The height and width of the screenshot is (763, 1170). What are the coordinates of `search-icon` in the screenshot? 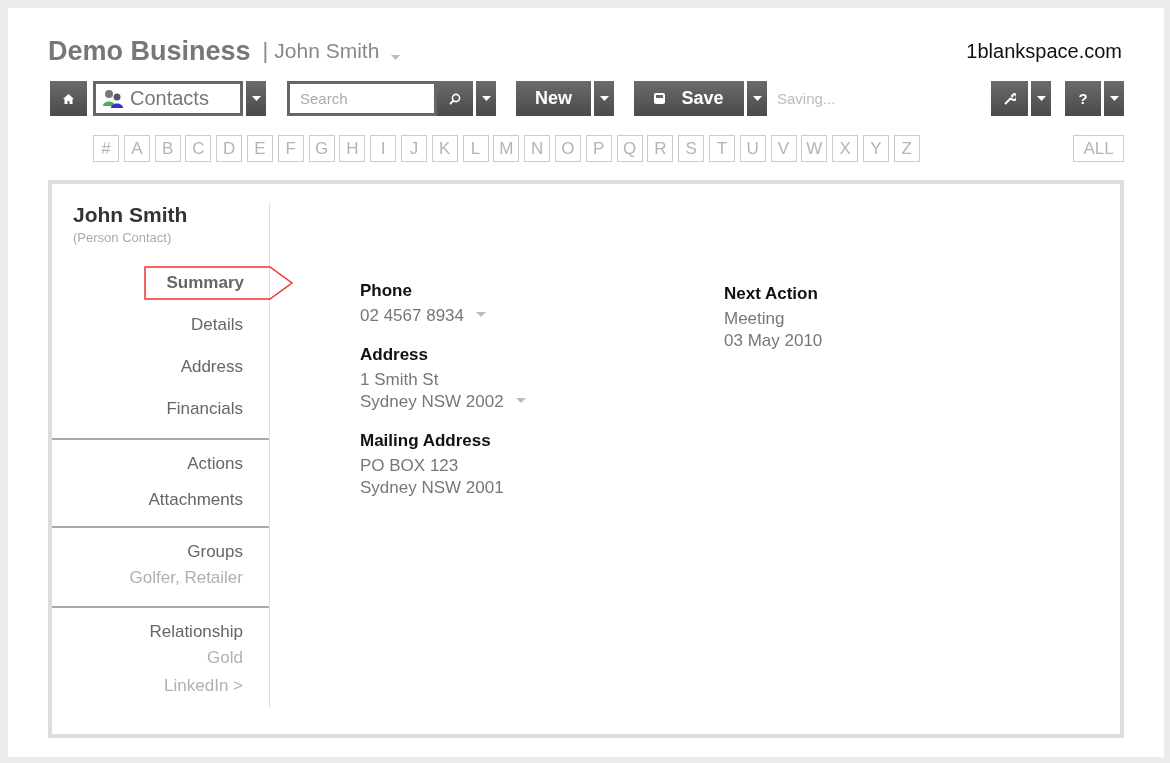 It's located at (455, 98).